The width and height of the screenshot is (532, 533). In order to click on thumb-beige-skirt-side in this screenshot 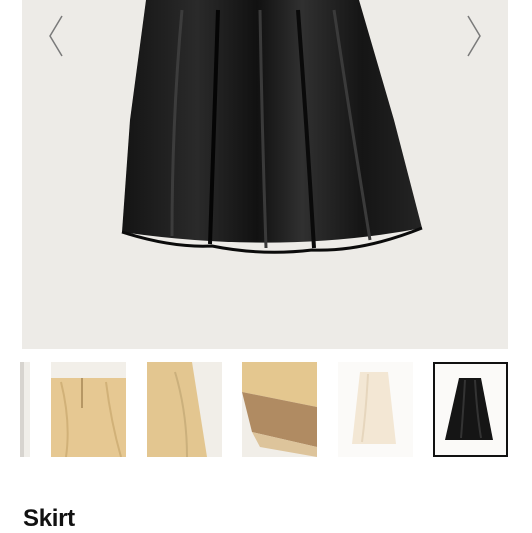, I will do `click(184, 409)`.